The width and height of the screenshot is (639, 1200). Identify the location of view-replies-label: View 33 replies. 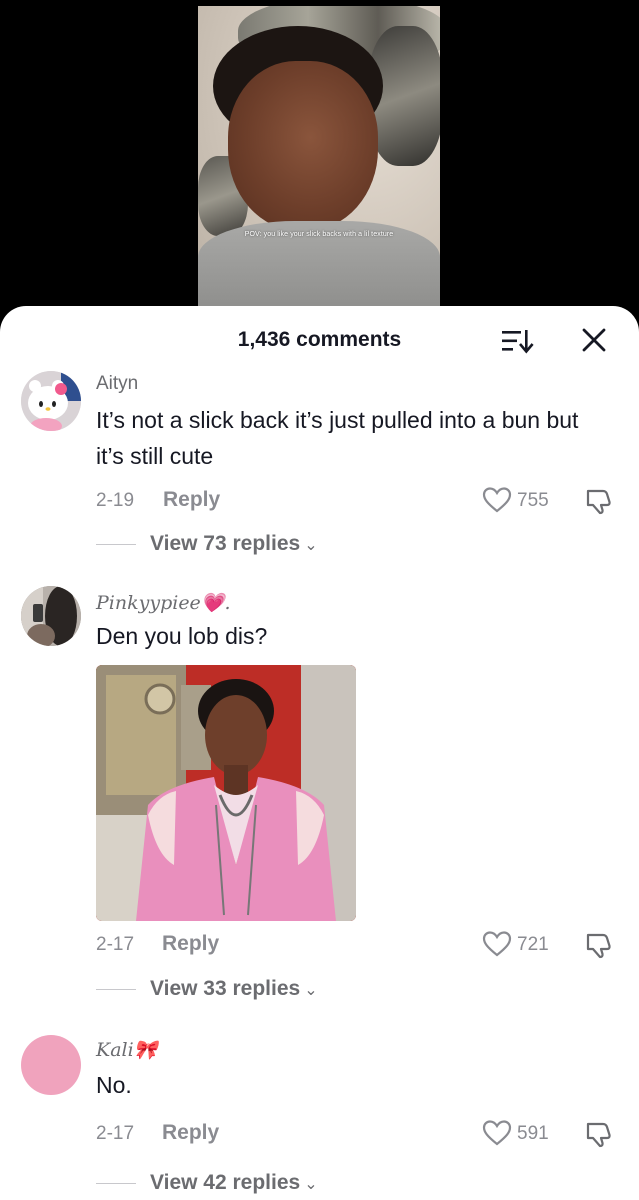
(225, 988).